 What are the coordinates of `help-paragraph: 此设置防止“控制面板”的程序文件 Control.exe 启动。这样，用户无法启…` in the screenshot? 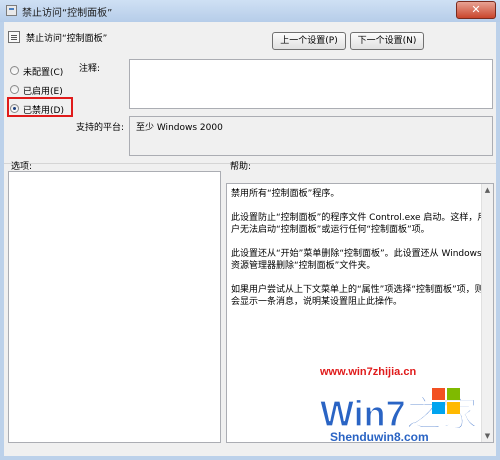 It's located at (359, 224).